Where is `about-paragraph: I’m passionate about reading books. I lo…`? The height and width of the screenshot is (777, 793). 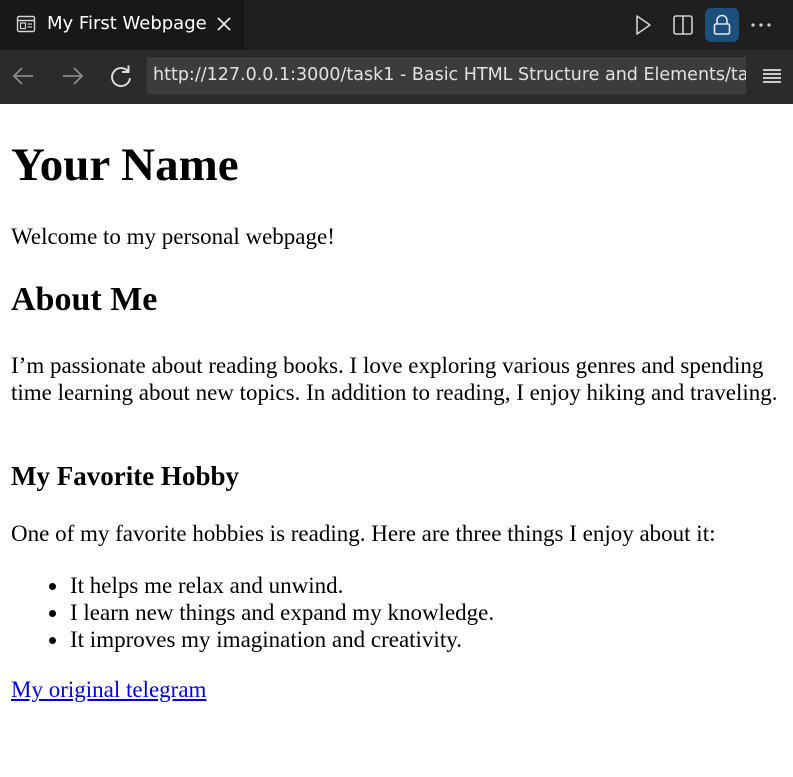
about-paragraph: I’m passionate about reading books. I lo… is located at coordinates (394, 379).